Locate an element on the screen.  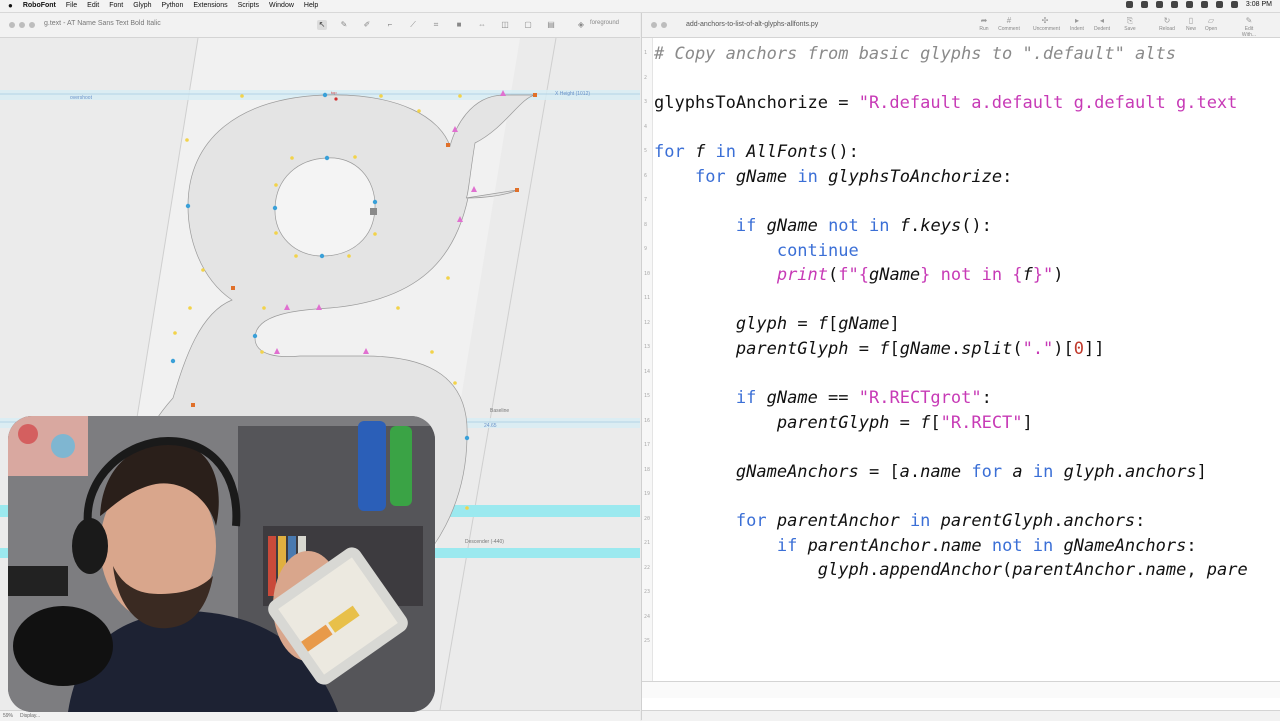
code-line: parentGlyph = f[gName.split(".")[0]] is located at coordinates (879, 349).